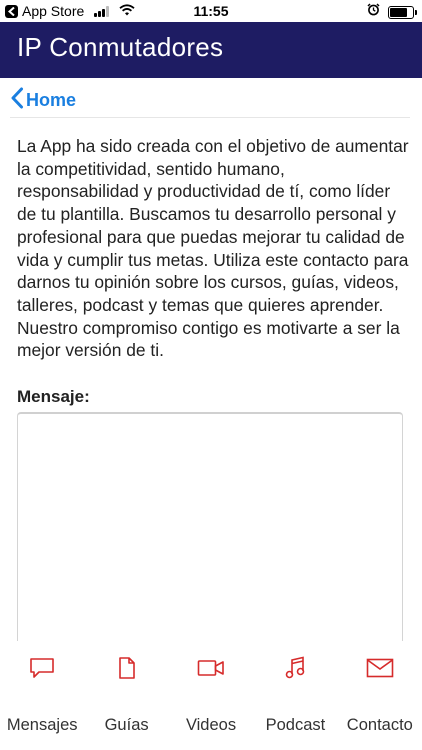 The height and width of the screenshot is (750, 422). I want to click on tab-mensajes: Mensajes, so click(42, 695).